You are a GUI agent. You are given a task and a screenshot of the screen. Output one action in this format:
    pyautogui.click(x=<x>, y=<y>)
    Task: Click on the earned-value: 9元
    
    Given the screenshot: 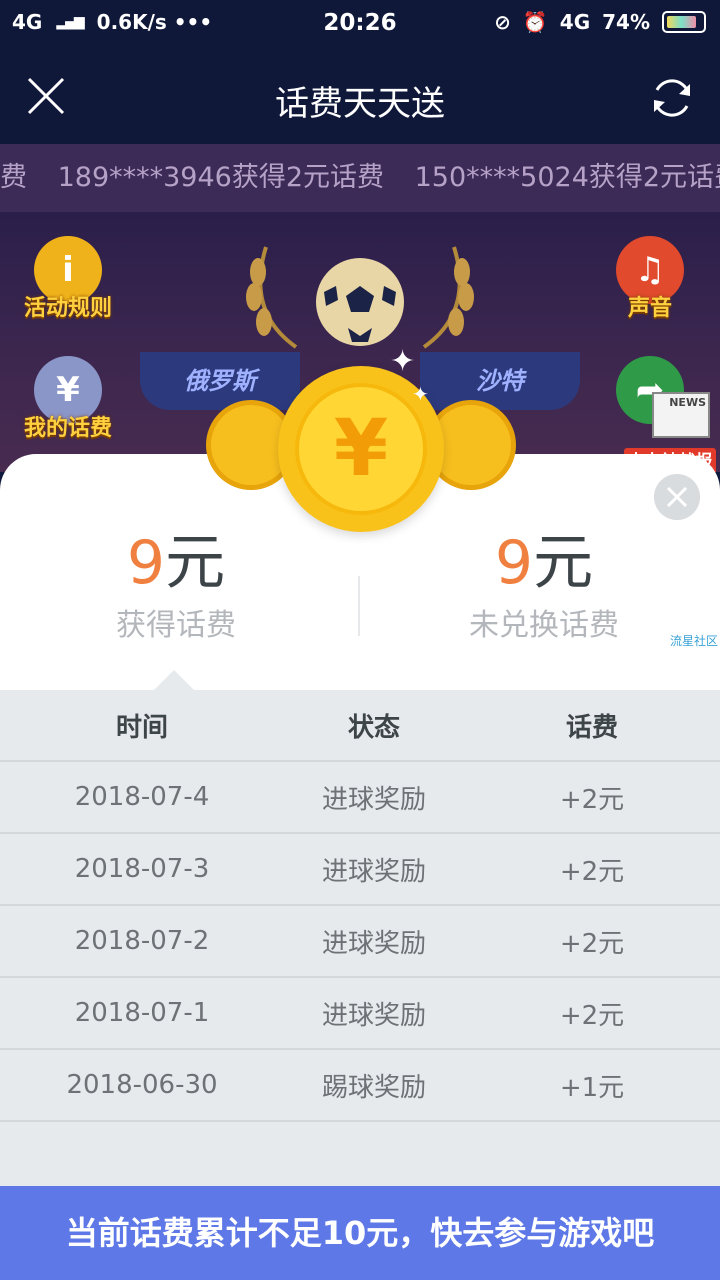 What is the action you would take?
    pyautogui.click(x=176, y=563)
    